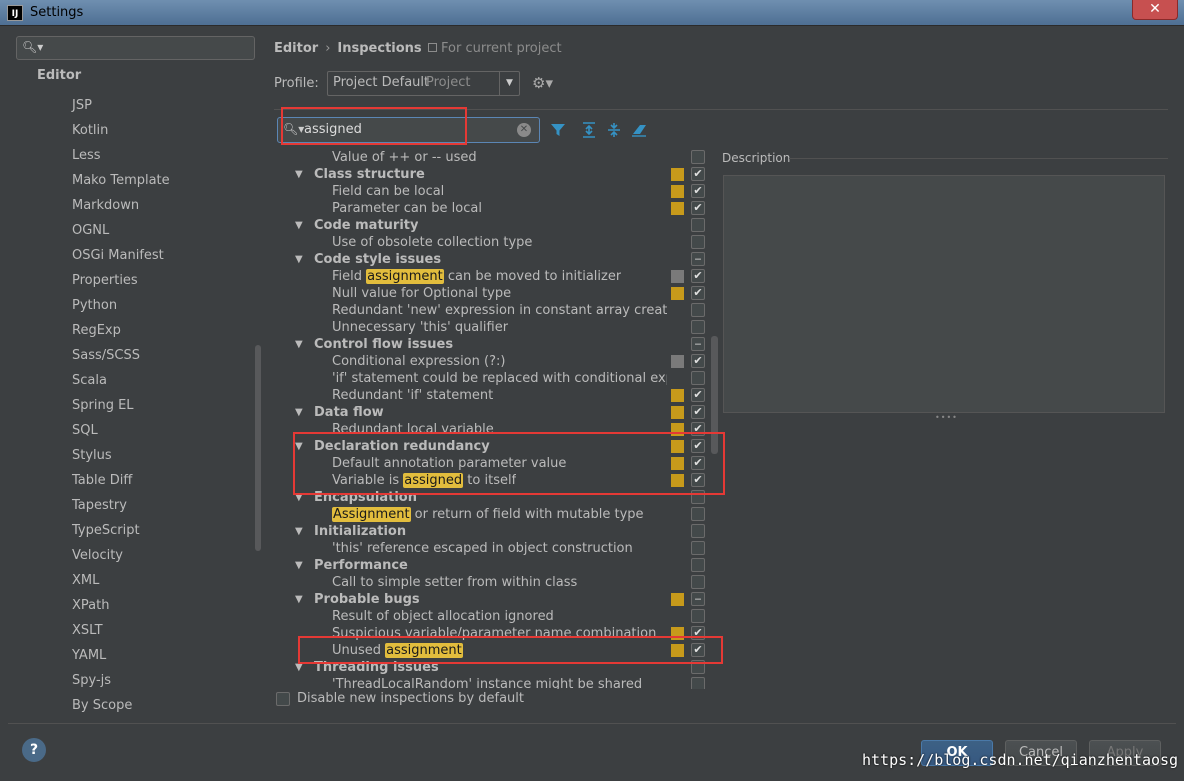  I want to click on collapse-all-icon, so click(614, 130).